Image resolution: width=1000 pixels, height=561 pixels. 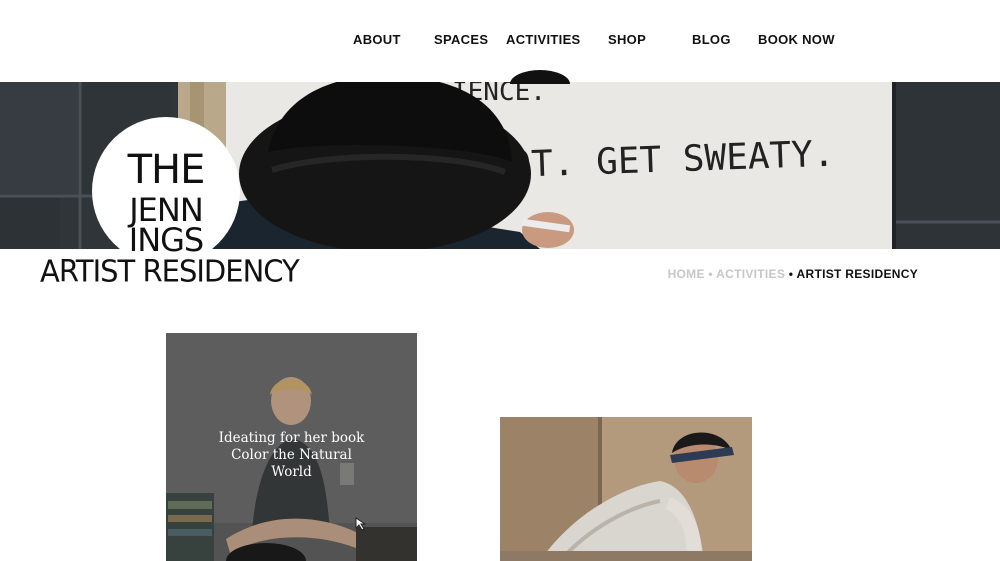 I want to click on breadcrumb-current: ARTIST RESIDENCY, so click(x=857, y=274).